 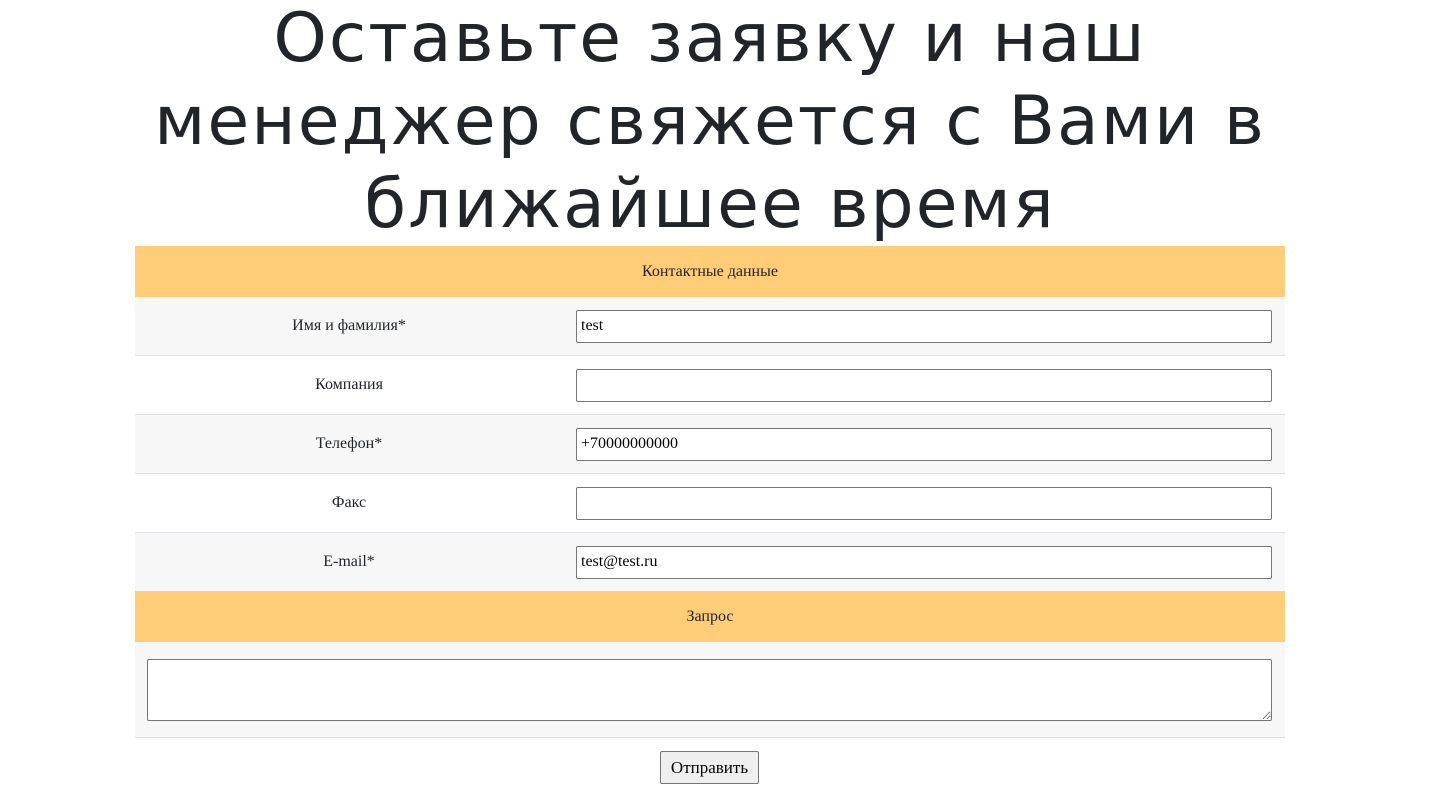 What do you see at coordinates (349, 326) in the screenshot?
I see `name-label: Имя и фамилия*` at bounding box center [349, 326].